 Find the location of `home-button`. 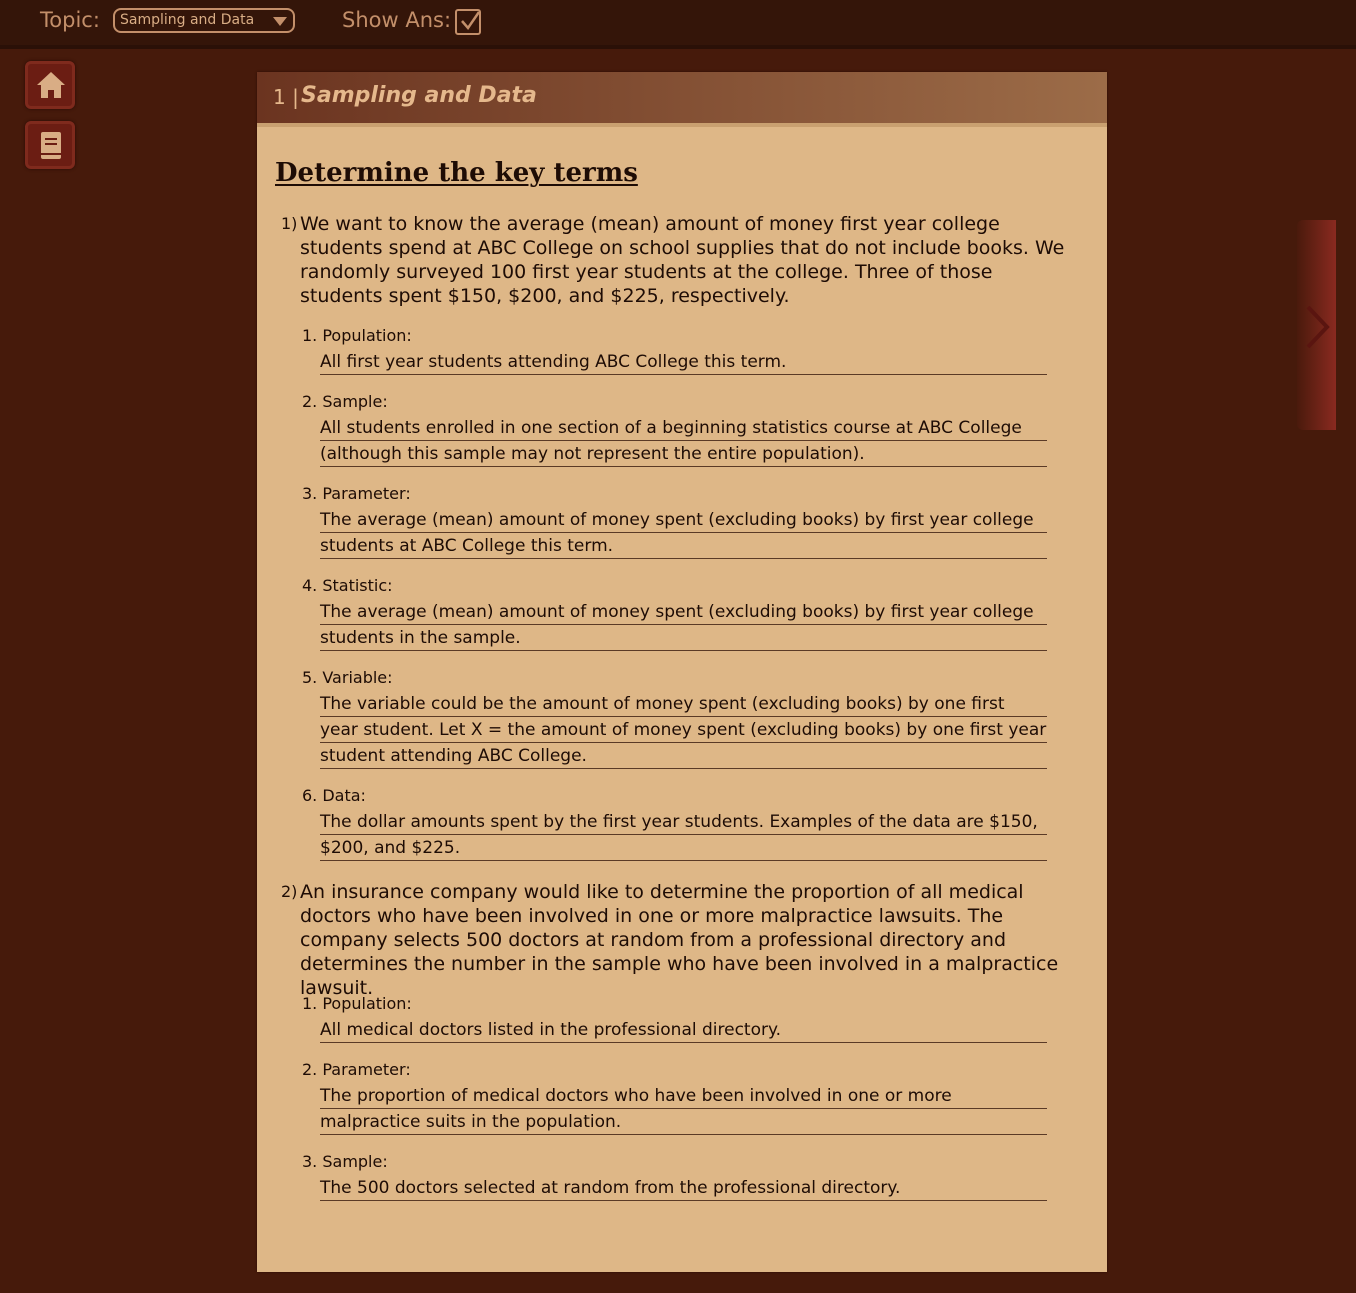

home-button is located at coordinates (50, 85).